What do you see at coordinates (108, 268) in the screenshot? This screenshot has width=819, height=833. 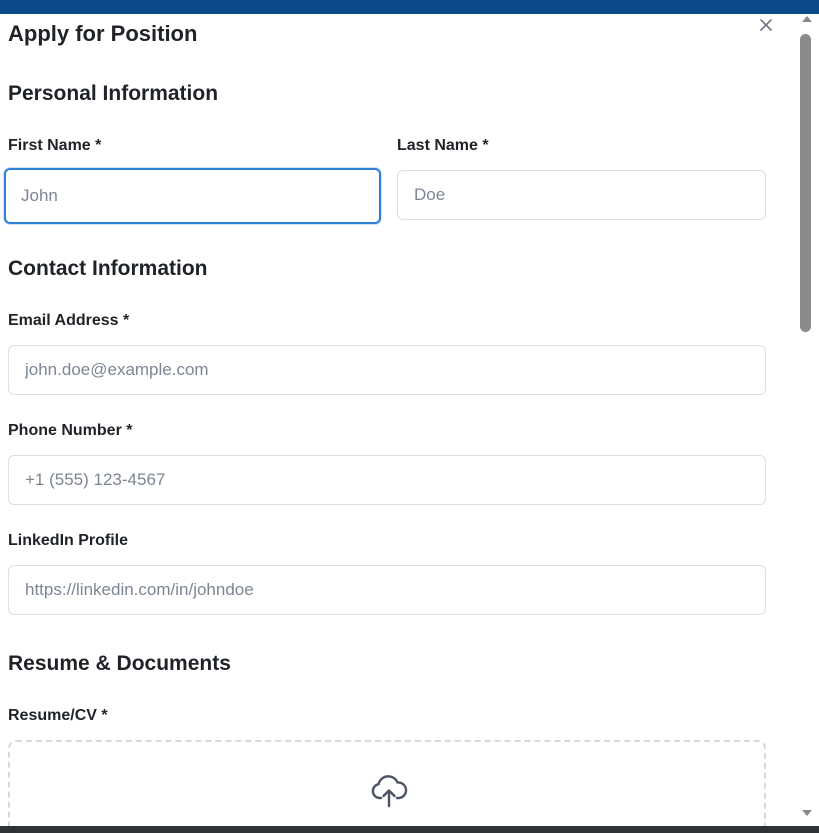 I see `section-heading-contact: Contact Information` at bounding box center [108, 268].